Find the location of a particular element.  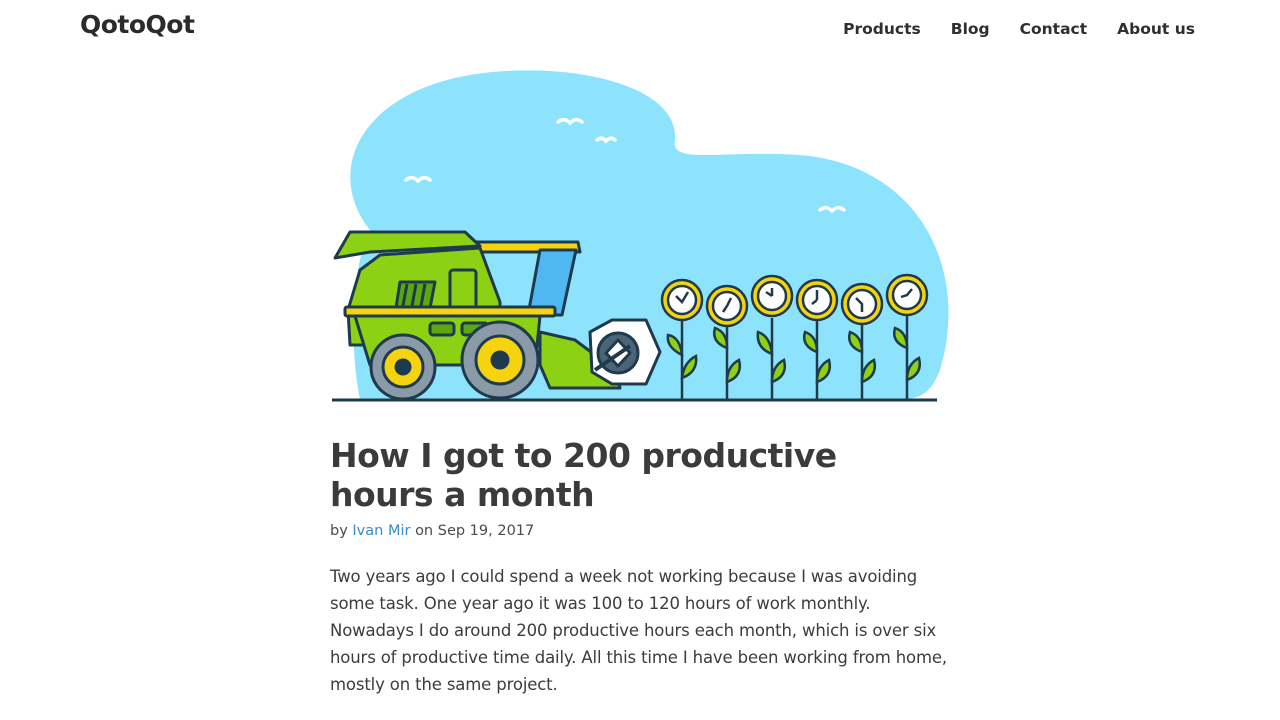

site-header: QotoQot Products Blog Contact About us is located at coordinates (640, 31).